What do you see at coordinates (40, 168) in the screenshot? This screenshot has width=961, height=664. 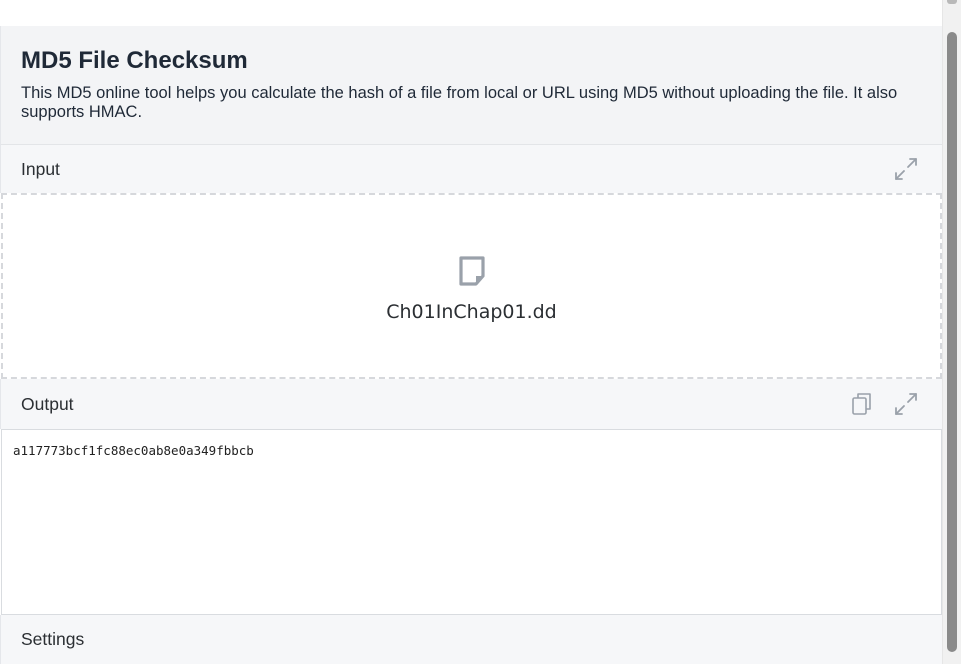 I see `input-label: Input` at bounding box center [40, 168].